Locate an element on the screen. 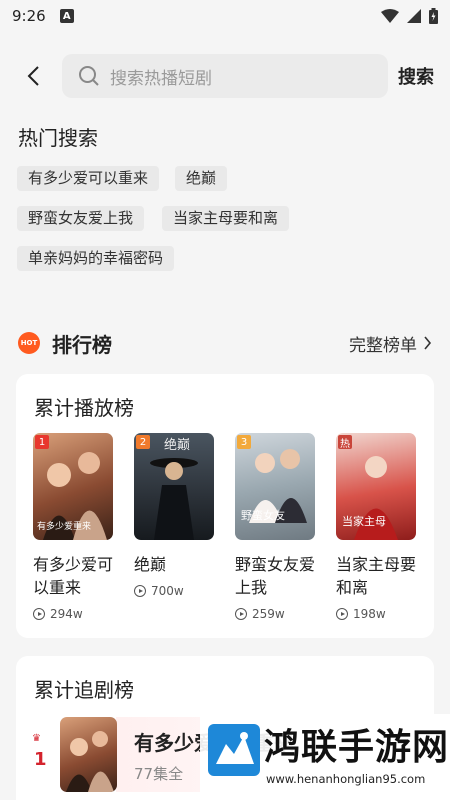 This screenshot has width=450, height=800. play-count: 294w is located at coordinates (73, 614).